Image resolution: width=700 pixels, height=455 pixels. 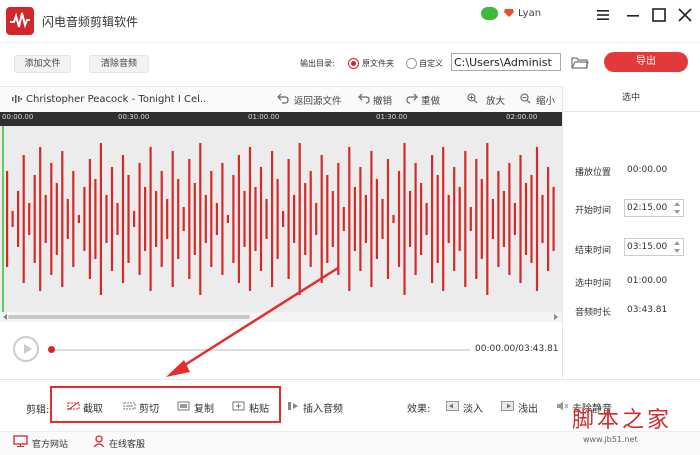 What do you see at coordinates (495, 100) in the screenshot?
I see `zoom-in-button: 放大` at bounding box center [495, 100].